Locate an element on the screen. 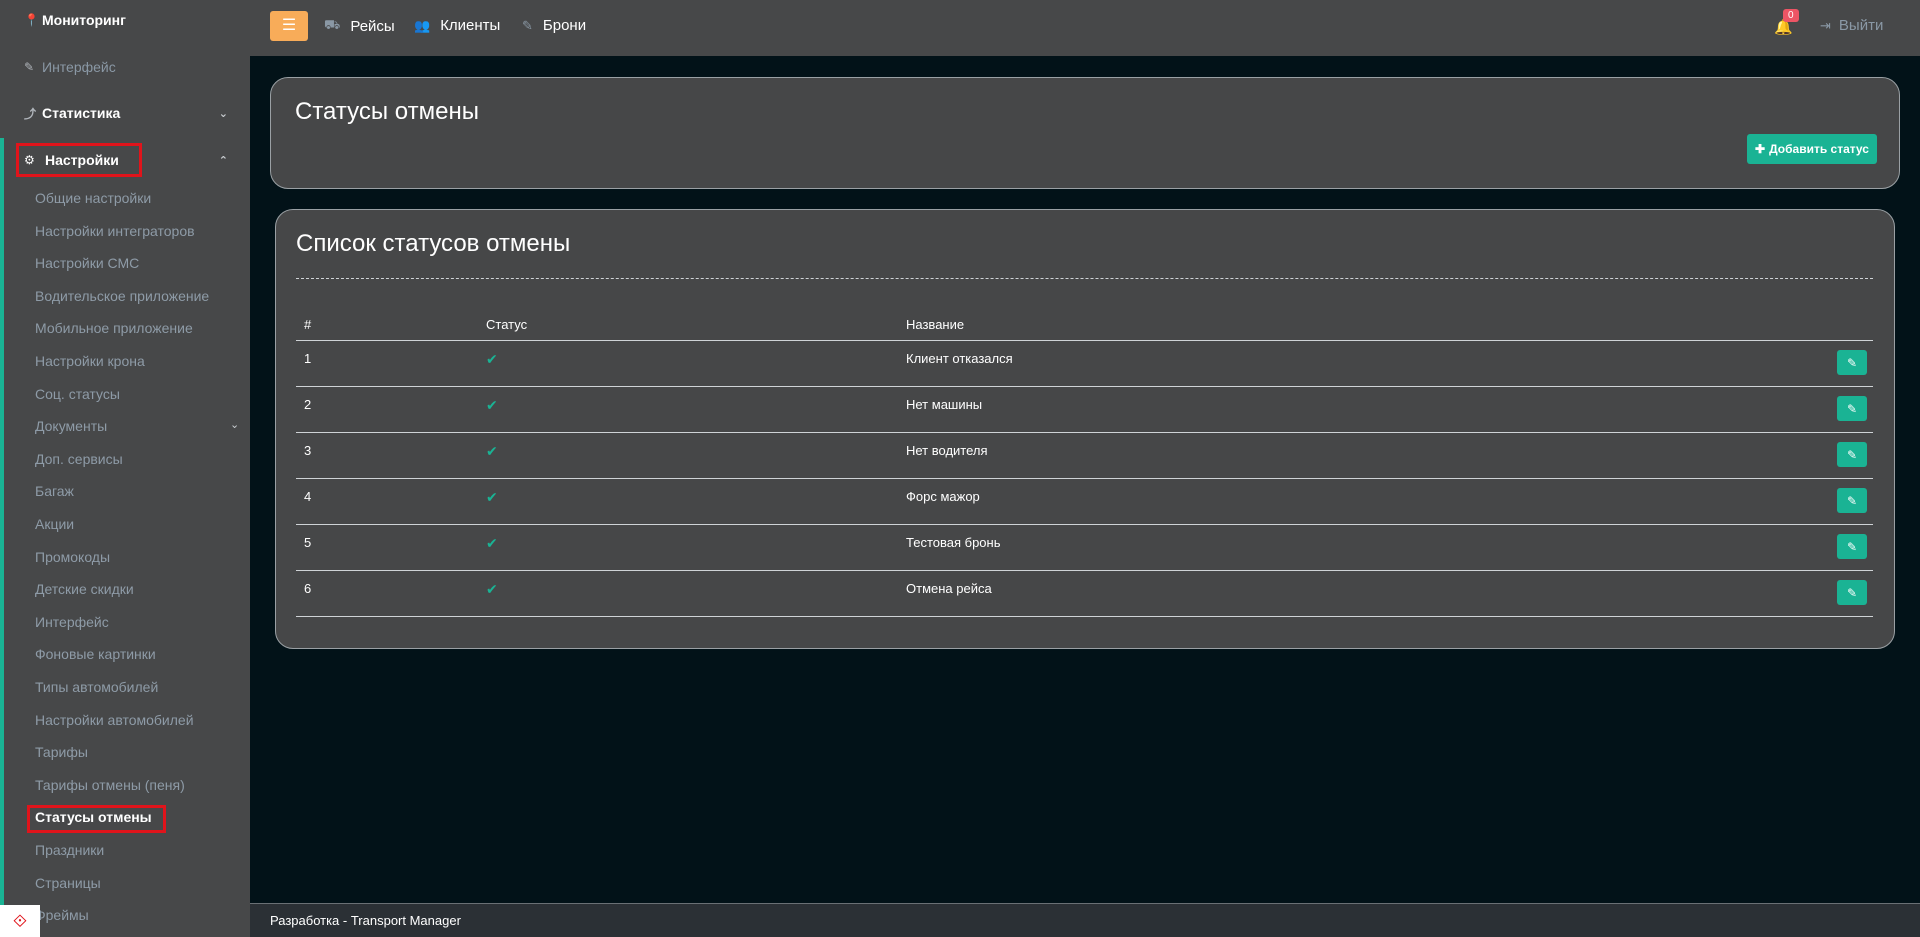 This screenshot has height=937, width=1920. sidebar-subitem: Детские скидки is located at coordinates (84, 589).